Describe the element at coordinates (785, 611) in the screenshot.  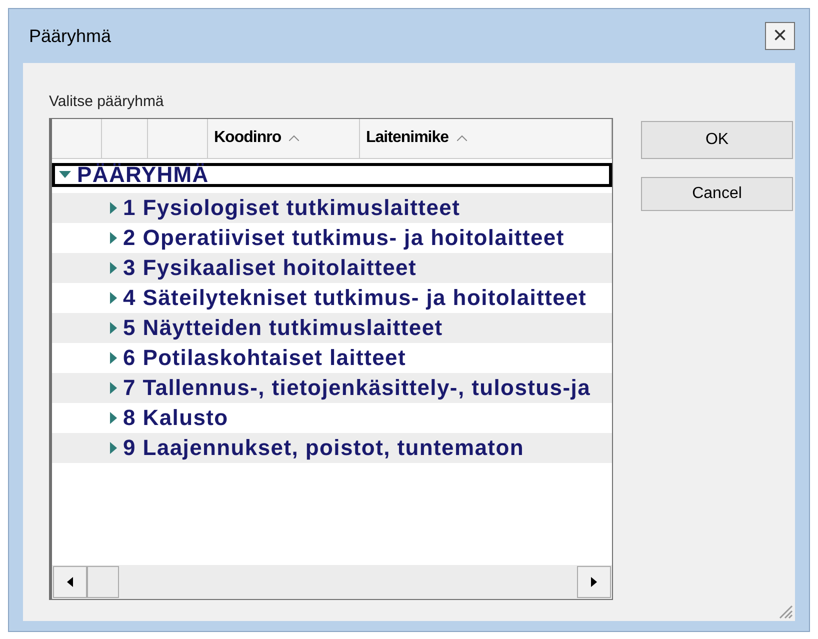
I see `resize-grip-icon` at that location.